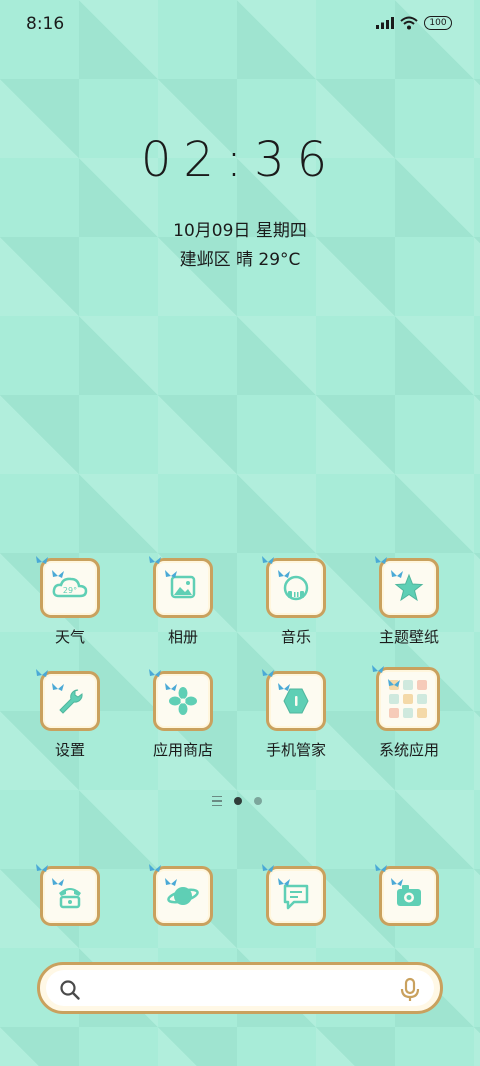  What do you see at coordinates (408, 637) in the screenshot?
I see `app-label: 主题壁纸` at bounding box center [408, 637].